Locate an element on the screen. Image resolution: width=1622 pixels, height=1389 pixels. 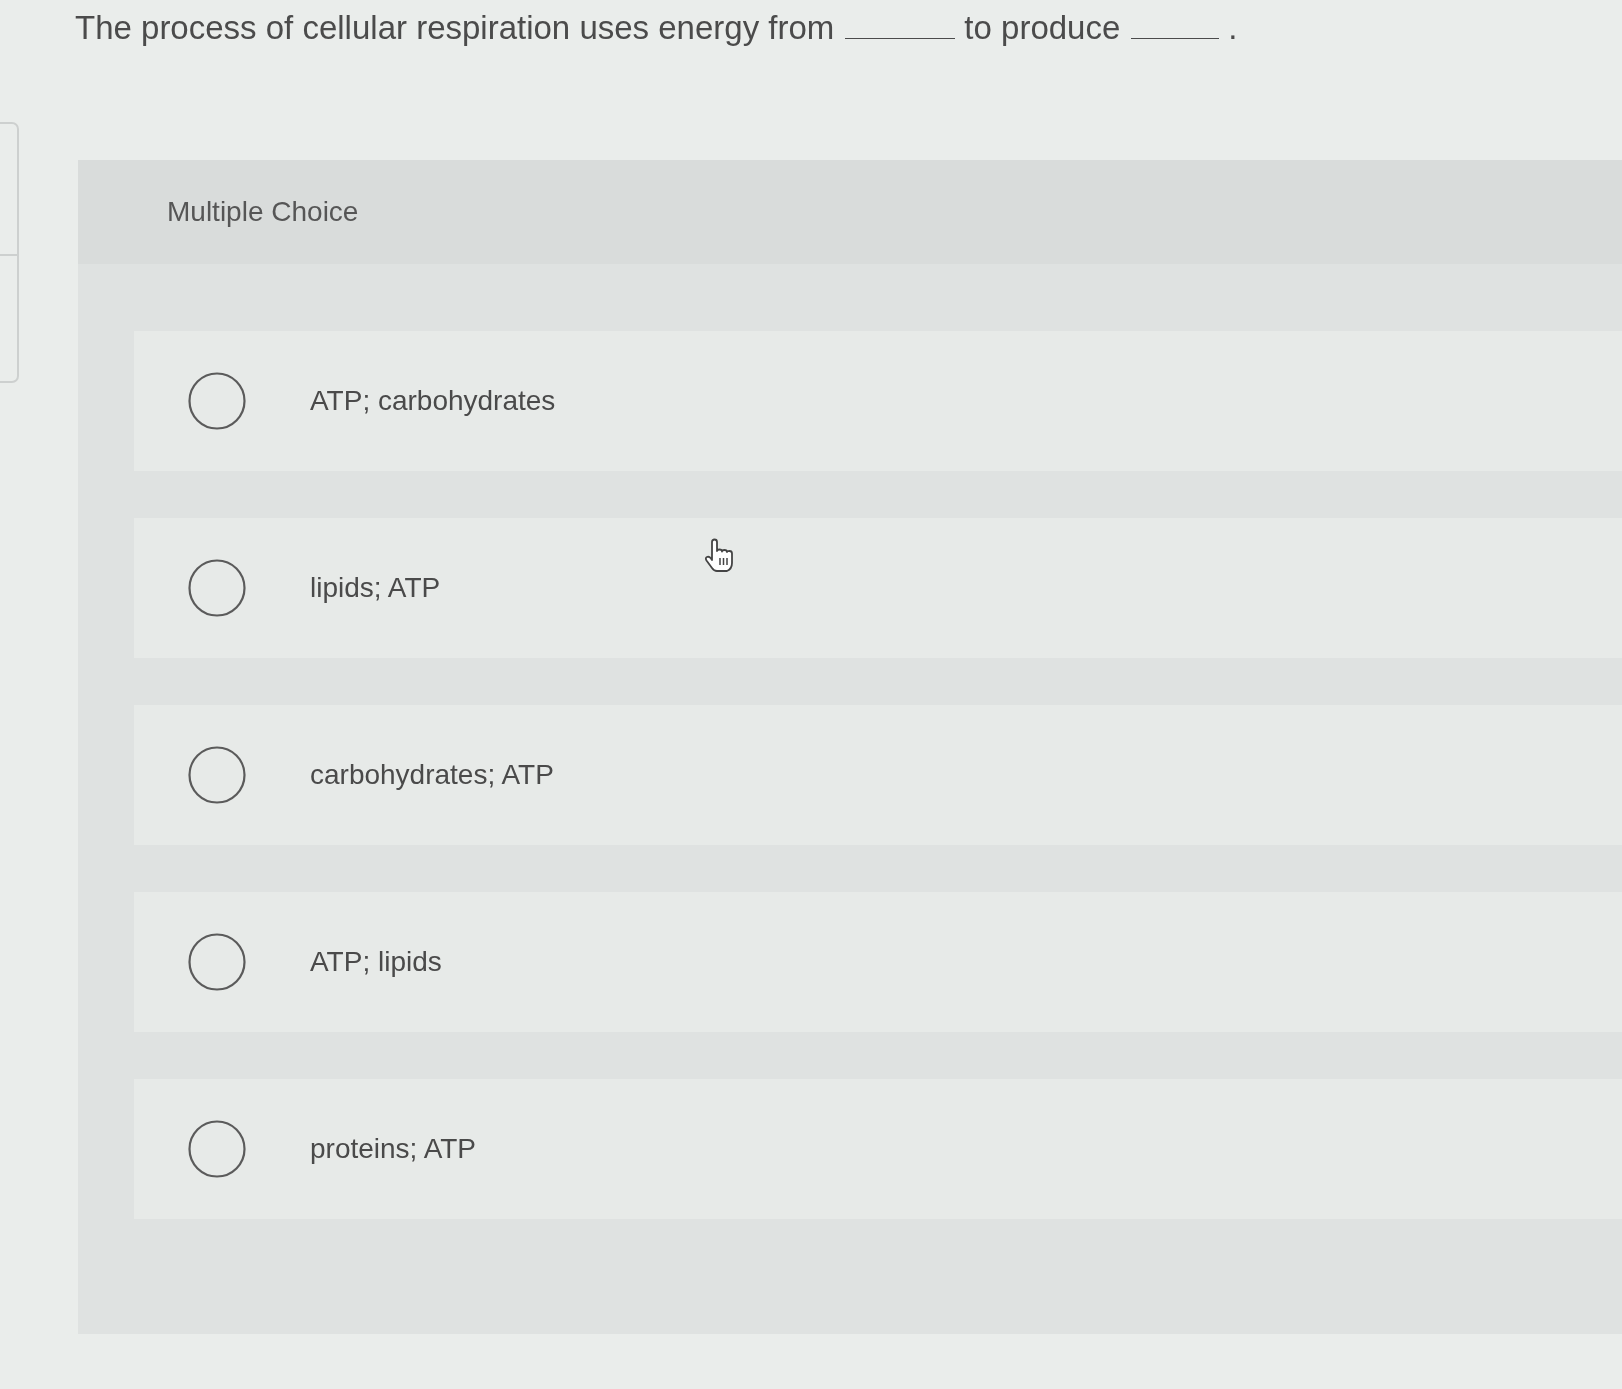
option-label: carbohydrates; ATP is located at coordinates (432, 775).